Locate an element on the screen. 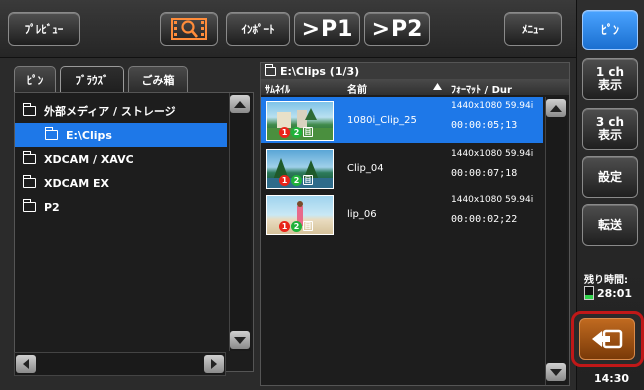 This screenshot has height=390, width=644. view-1ch-button: 1 ch 表示 is located at coordinates (610, 79).